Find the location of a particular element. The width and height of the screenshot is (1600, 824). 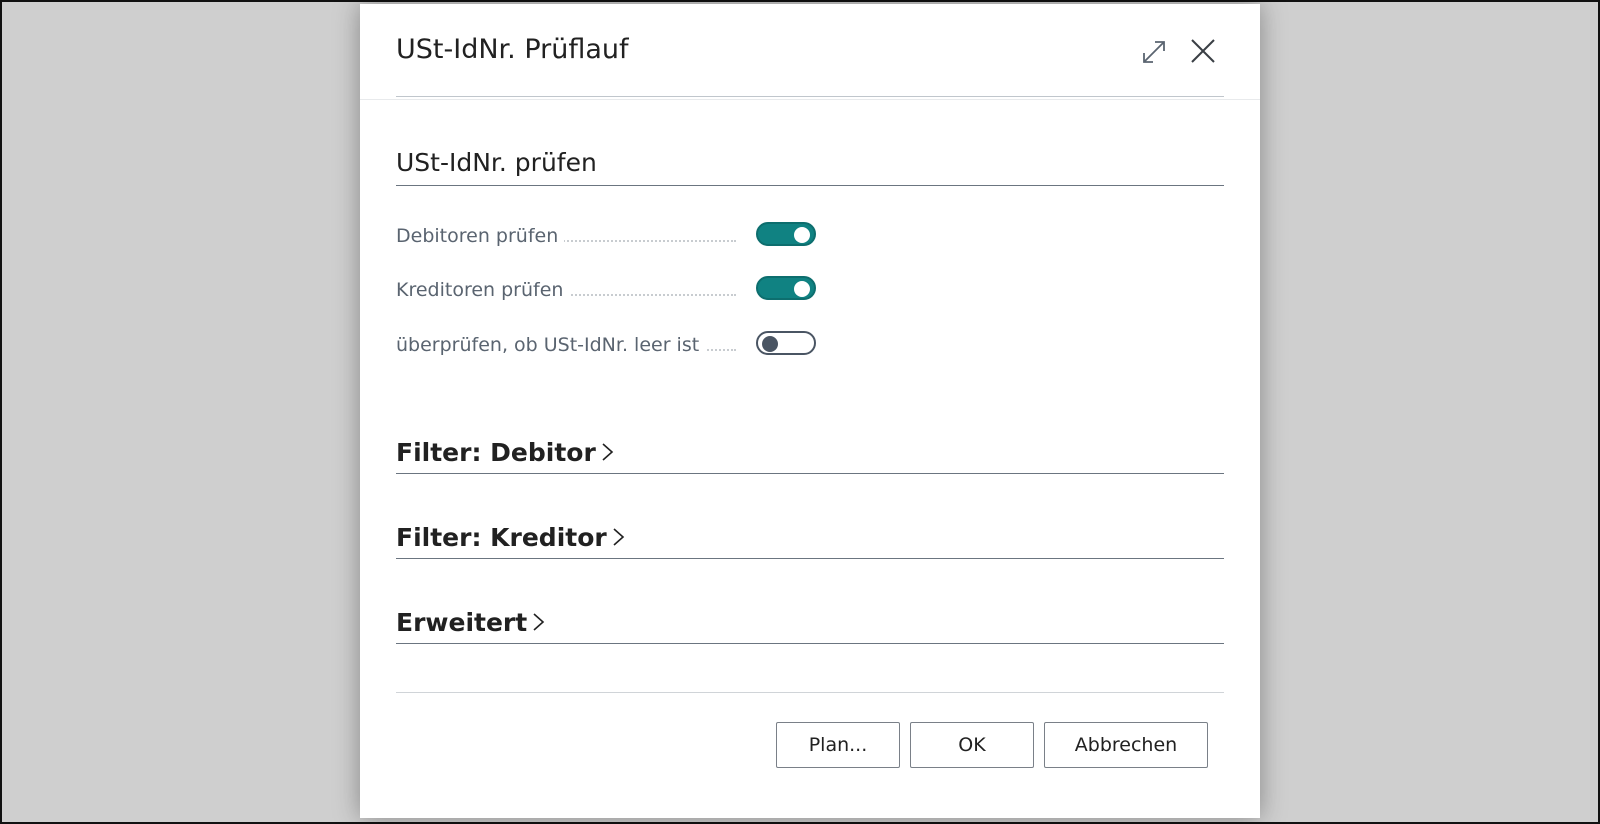

field-label-debitoren: Debitoren prüfen is located at coordinates (480, 236).